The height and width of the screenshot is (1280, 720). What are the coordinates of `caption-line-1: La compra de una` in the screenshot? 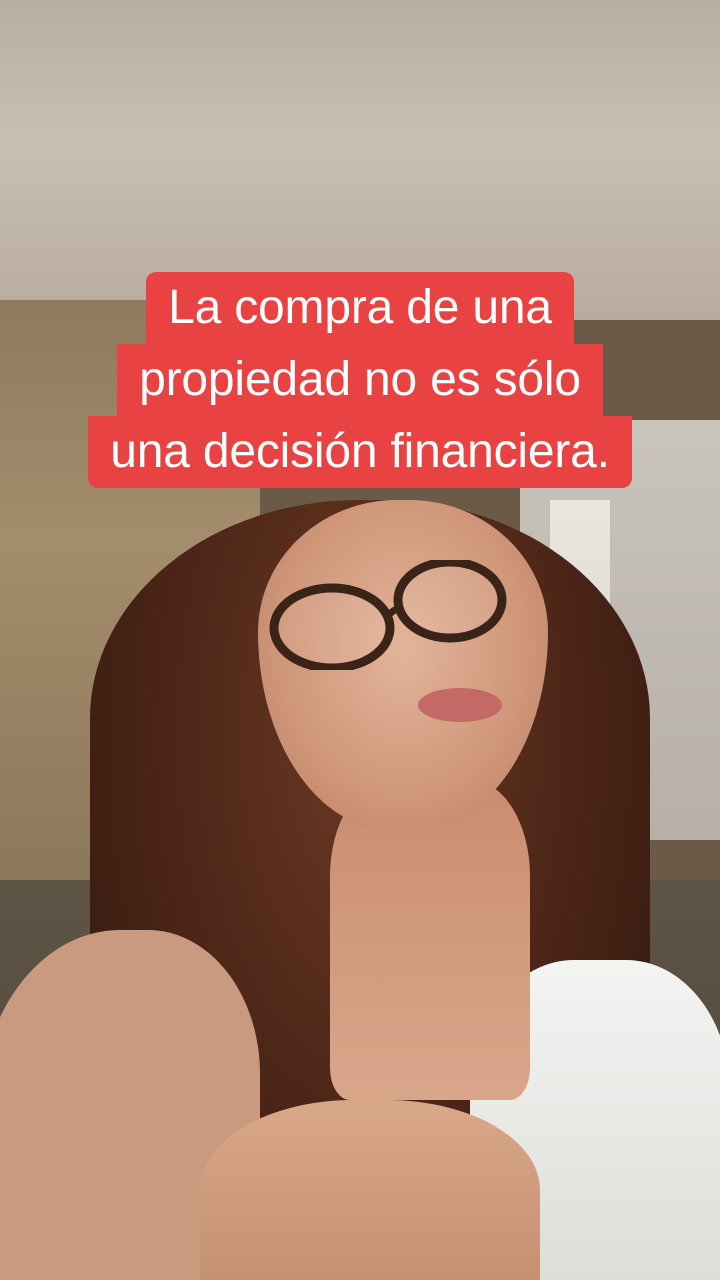 It's located at (360, 308).